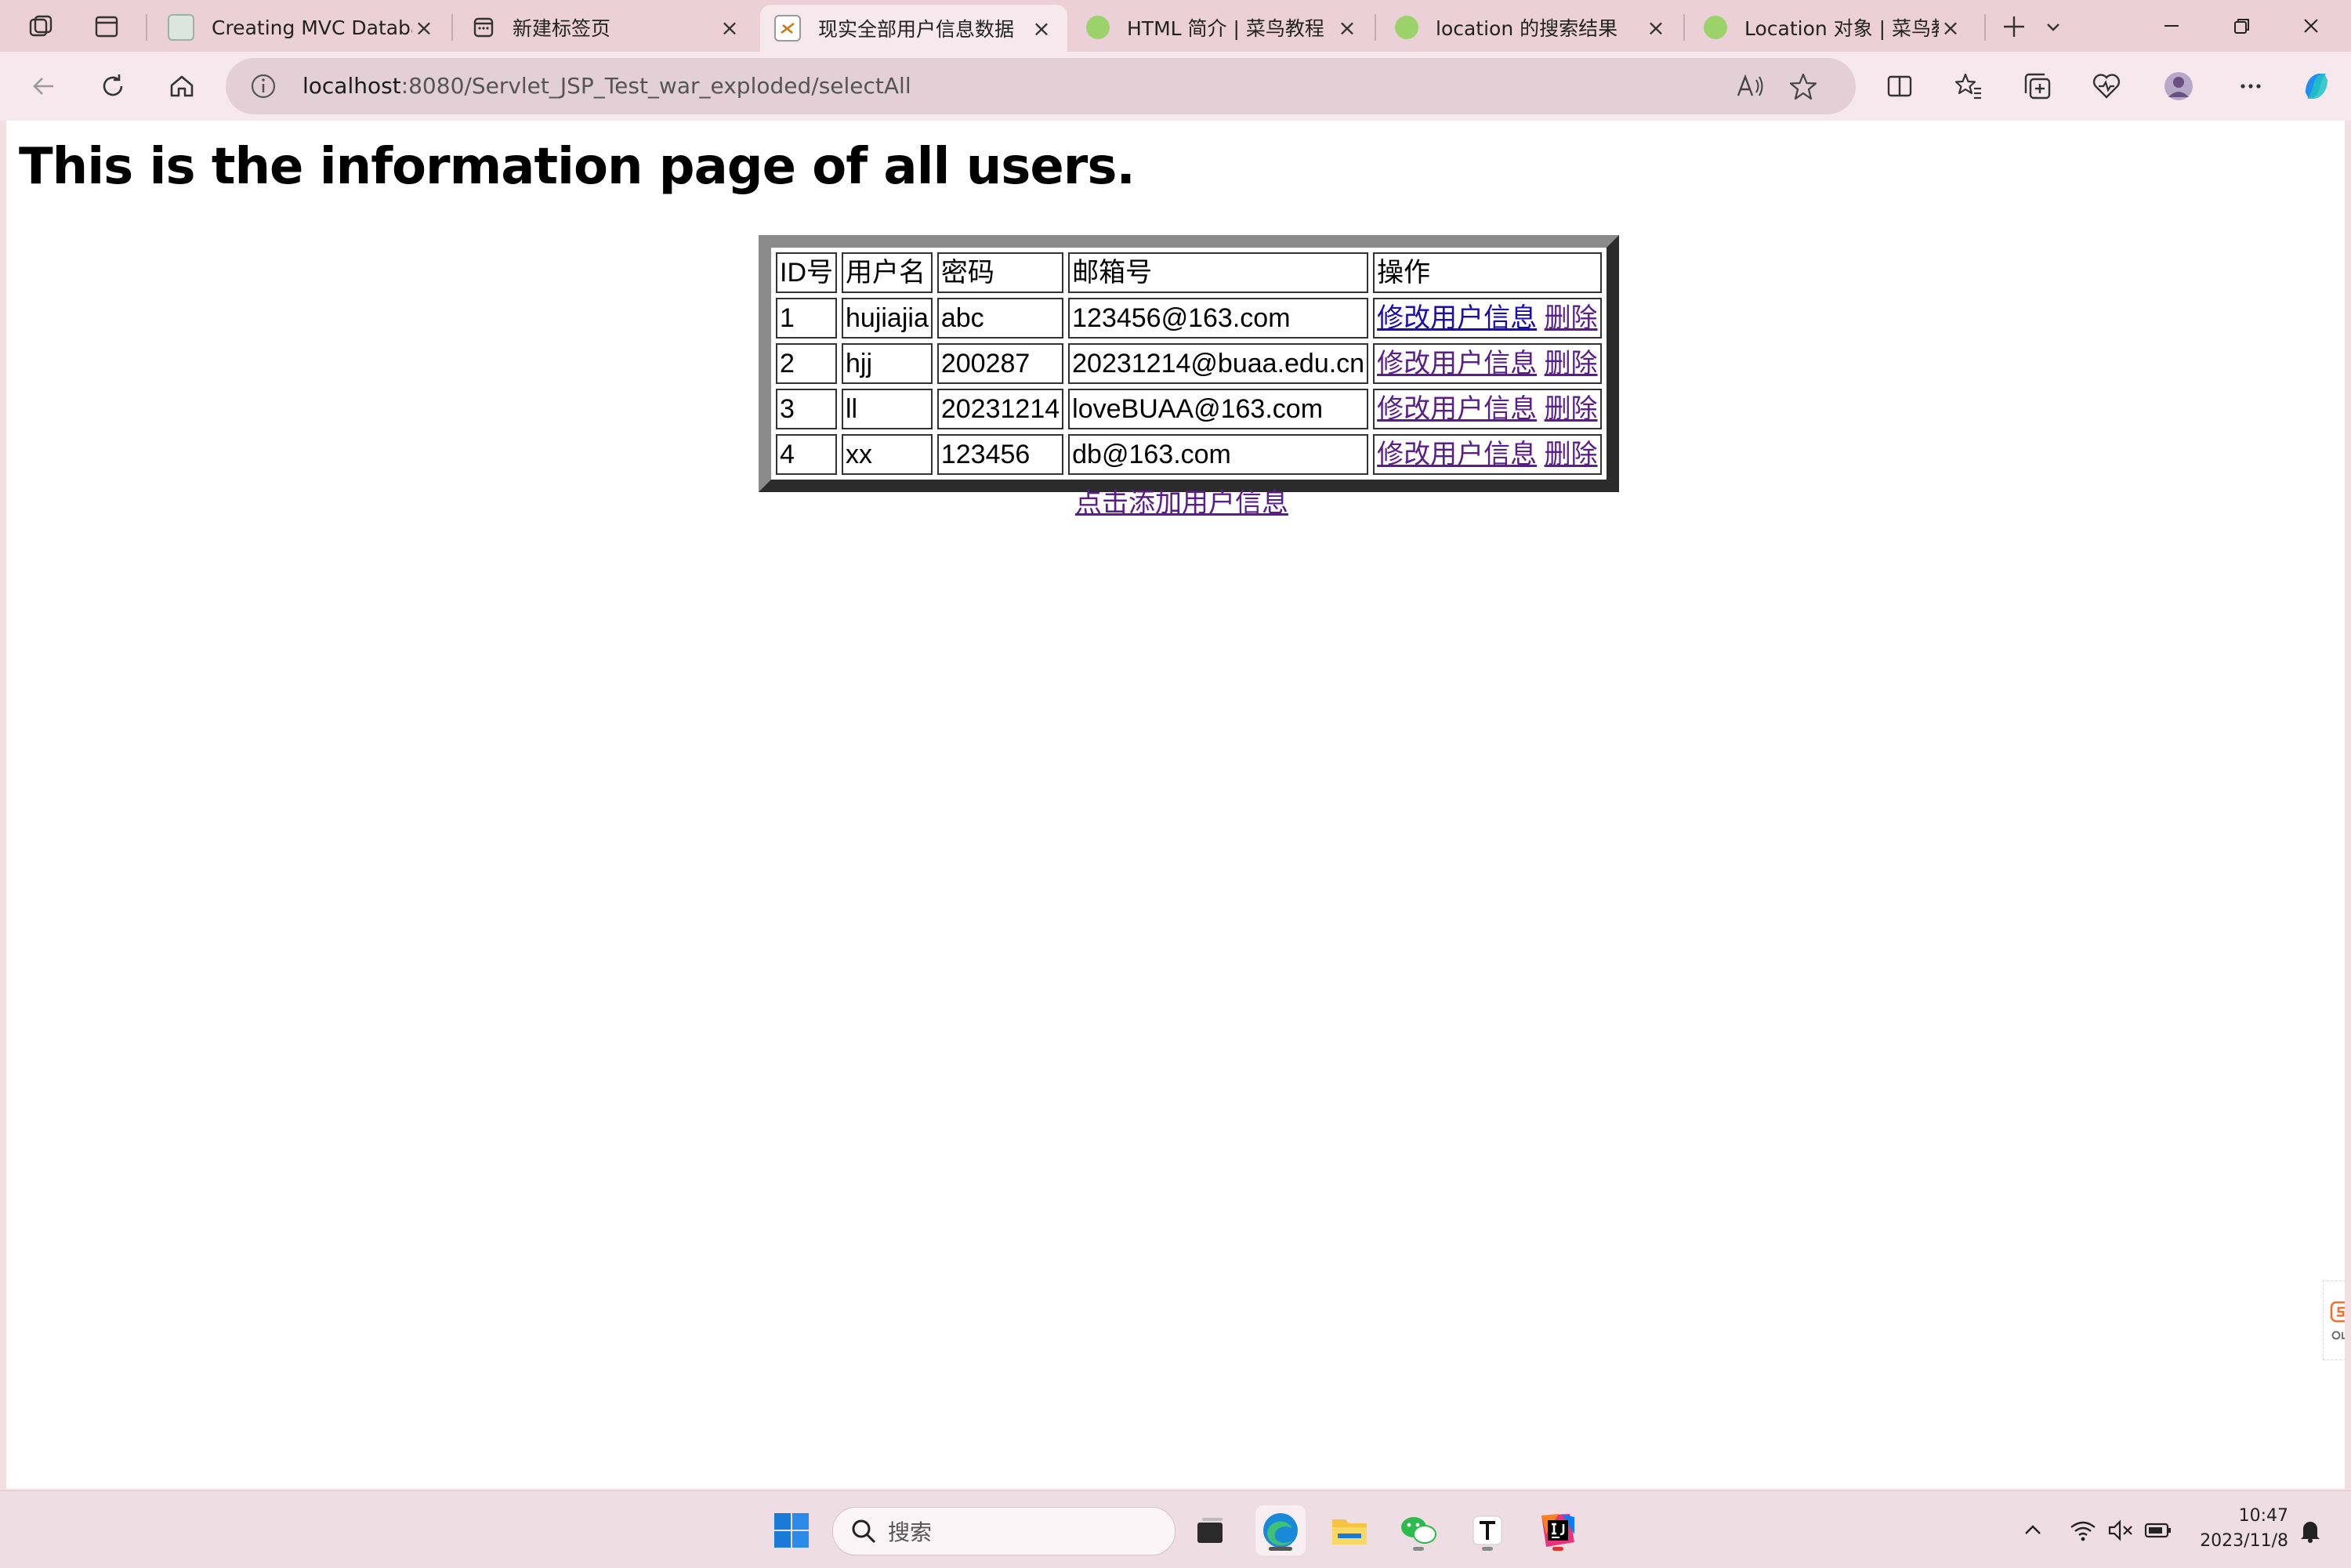 Image resolution: width=2351 pixels, height=1568 pixels. Describe the element at coordinates (887, 409) in the screenshot. I see `cell-username: ll` at that location.